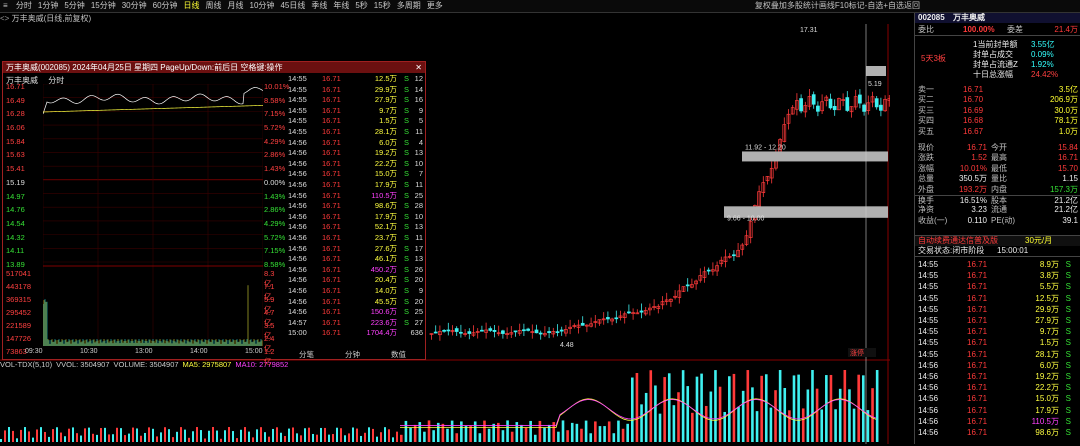 The height and width of the screenshot is (446, 1080). Describe the element at coordinates (912, 5) in the screenshot. I see `toolbar-button: 返回` at that location.